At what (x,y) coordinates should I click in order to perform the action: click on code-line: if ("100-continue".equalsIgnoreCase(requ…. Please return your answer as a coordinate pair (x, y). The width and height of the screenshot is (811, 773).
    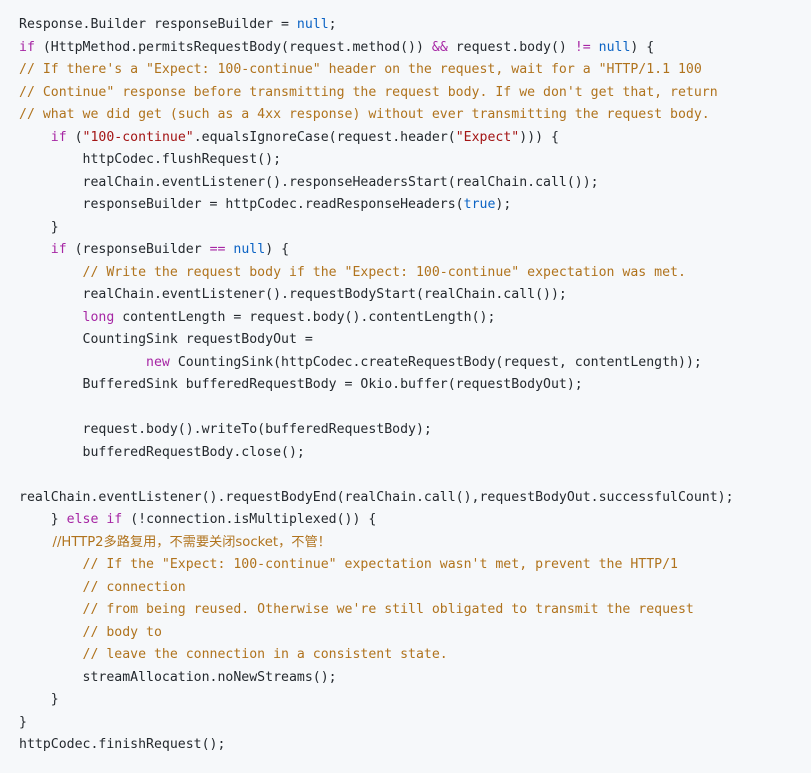
    Looking at the image, I should click on (415, 138).